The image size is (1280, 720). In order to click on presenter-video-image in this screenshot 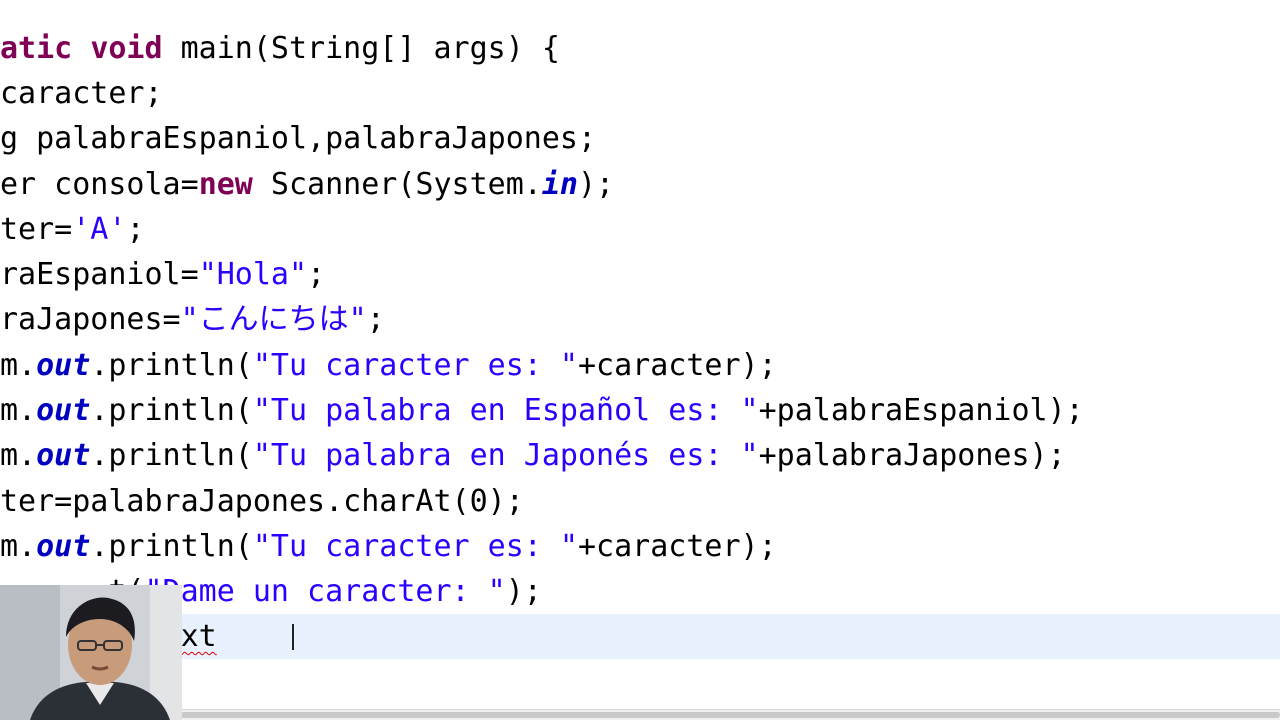, I will do `click(91, 652)`.